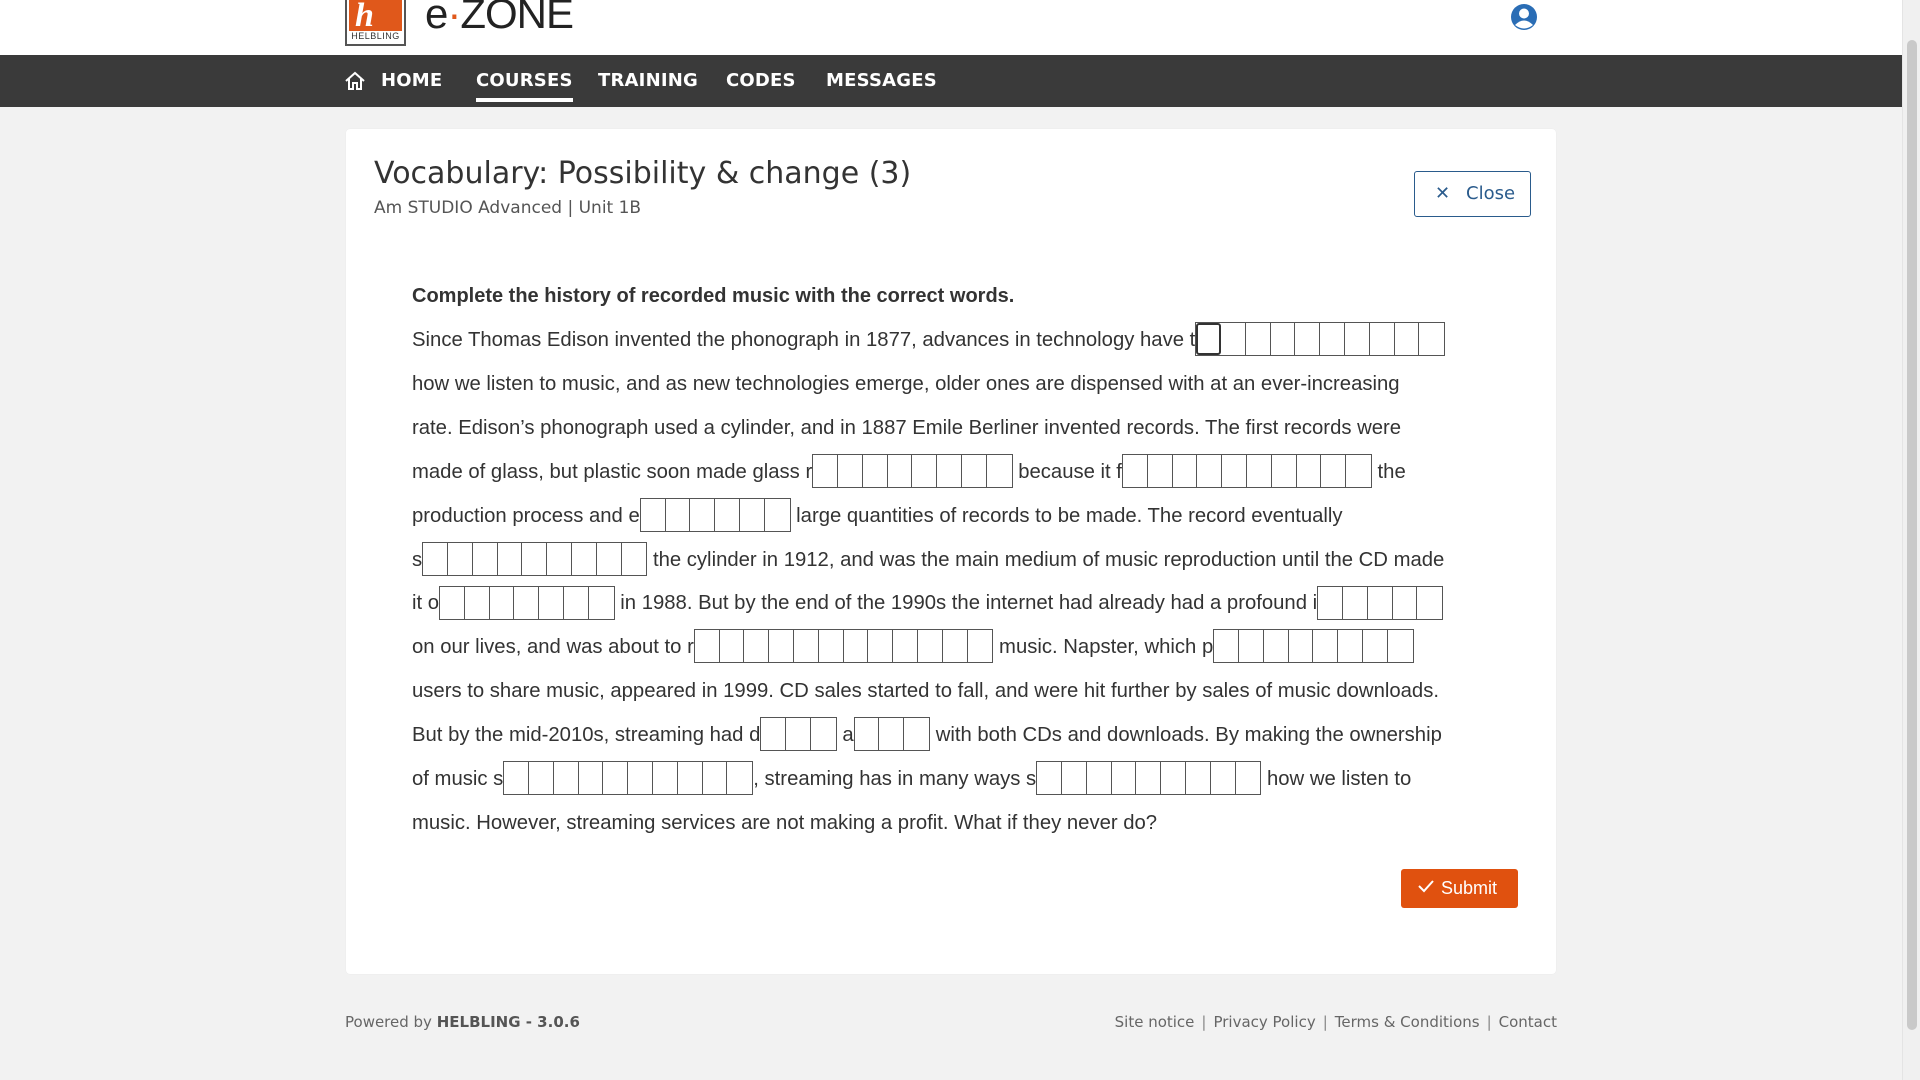  I want to click on page-scrollbar, so click(1911, 540).